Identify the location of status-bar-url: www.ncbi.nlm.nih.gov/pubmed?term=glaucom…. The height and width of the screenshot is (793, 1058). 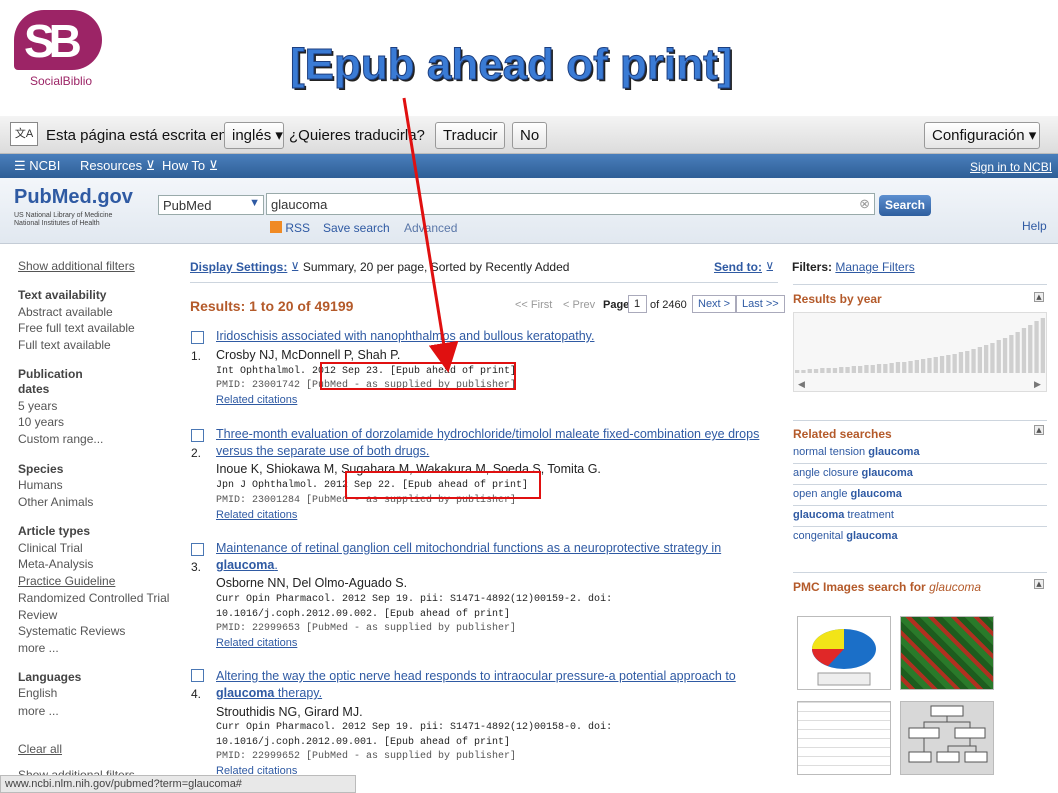
(178, 784).